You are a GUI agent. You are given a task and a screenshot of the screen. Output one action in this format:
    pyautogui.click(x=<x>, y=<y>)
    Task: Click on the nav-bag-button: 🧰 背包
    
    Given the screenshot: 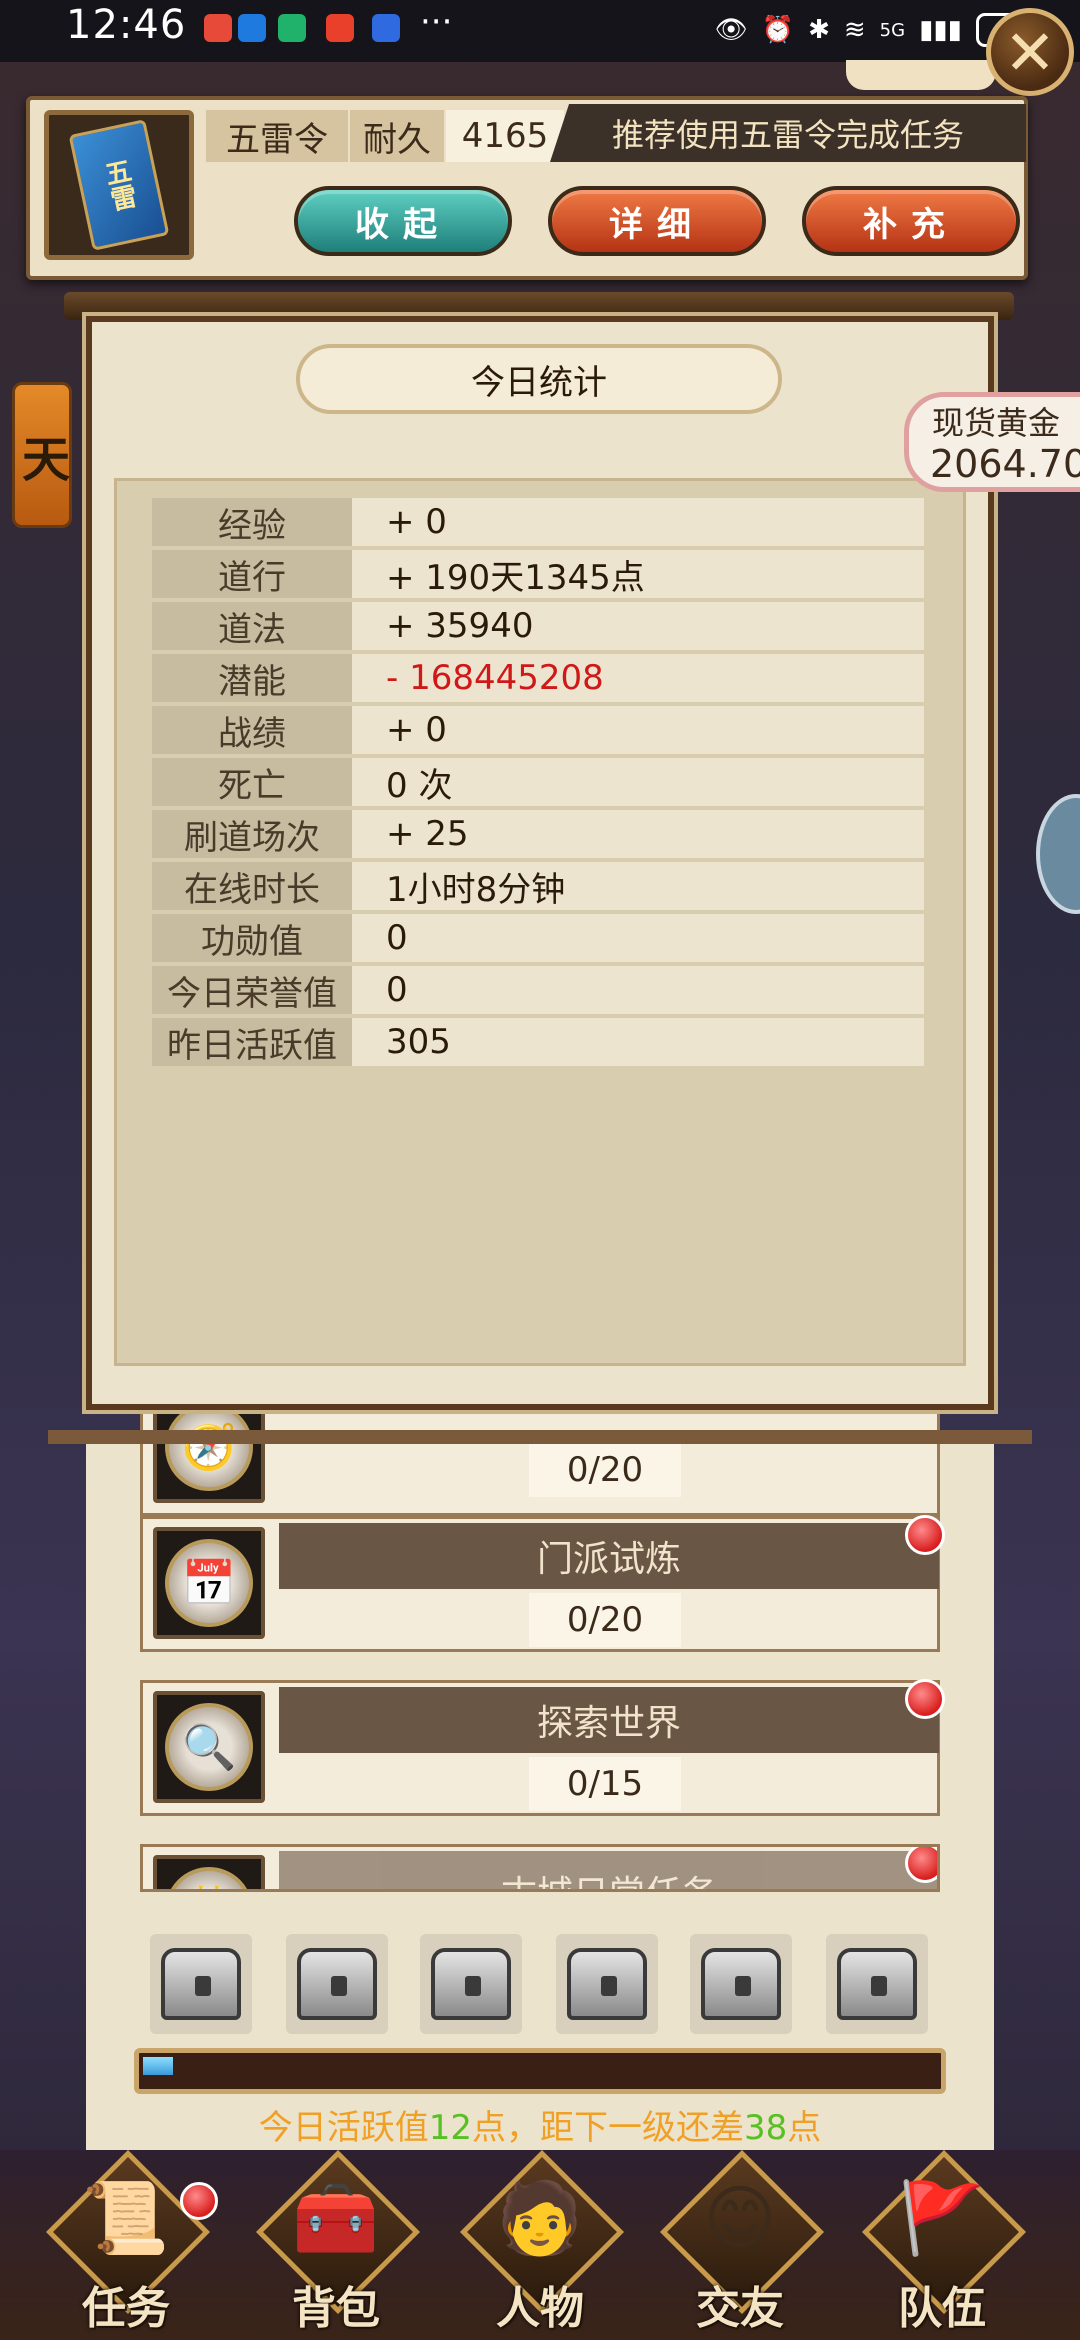 What is the action you would take?
    pyautogui.click(x=336, y=2241)
    